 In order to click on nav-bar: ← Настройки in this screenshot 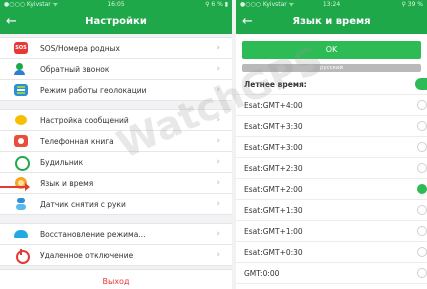, I will do `click(116, 22)`.